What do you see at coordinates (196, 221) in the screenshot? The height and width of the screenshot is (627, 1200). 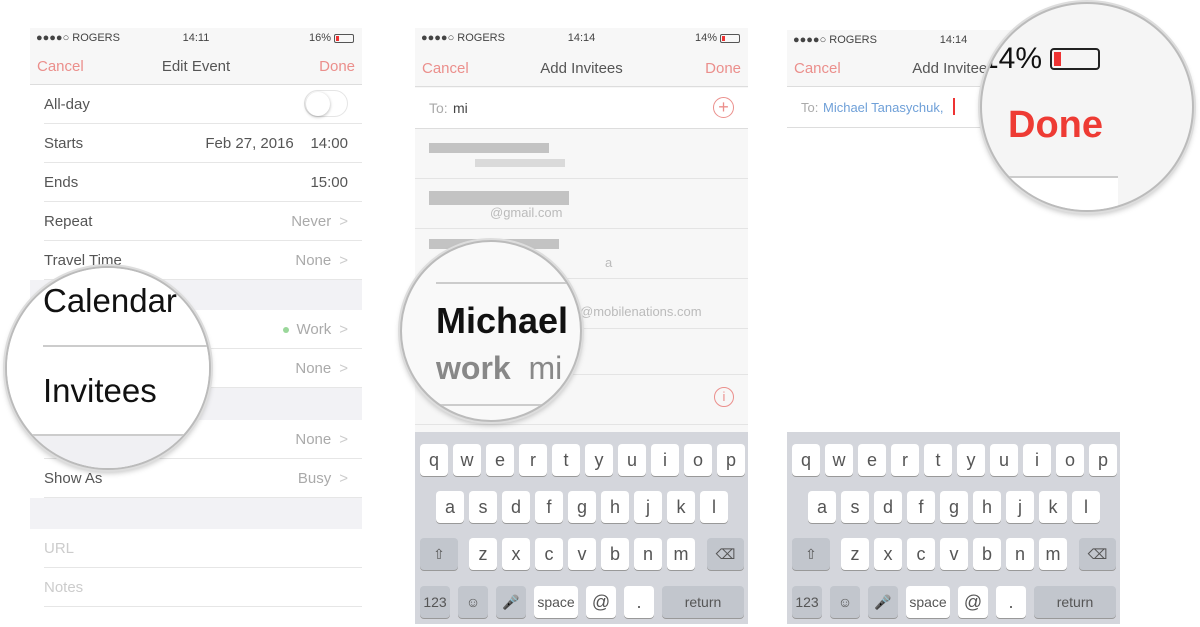 I see `row-repeat: Repeat Never >` at bounding box center [196, 221].